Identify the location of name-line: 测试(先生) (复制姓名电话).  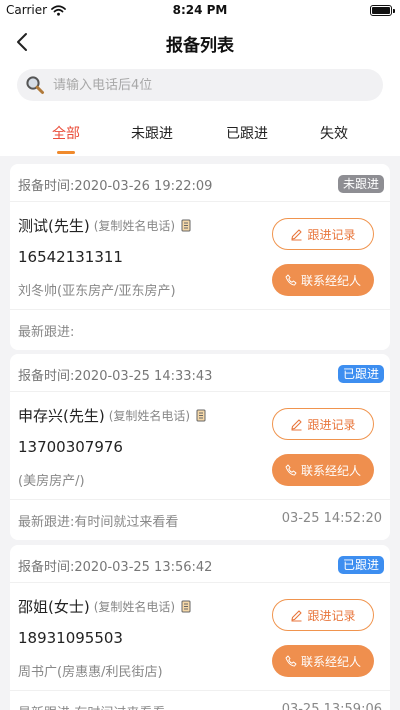
(104, 225).